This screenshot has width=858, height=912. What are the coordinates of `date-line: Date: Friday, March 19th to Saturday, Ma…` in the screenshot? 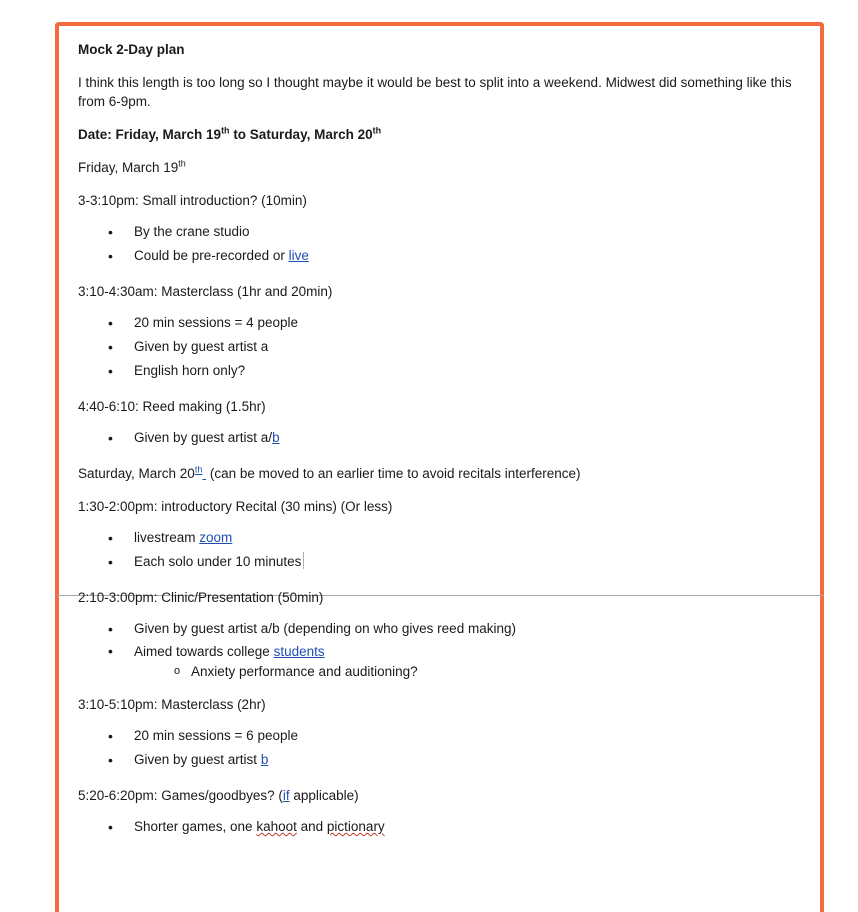 It's located at (230, 133).